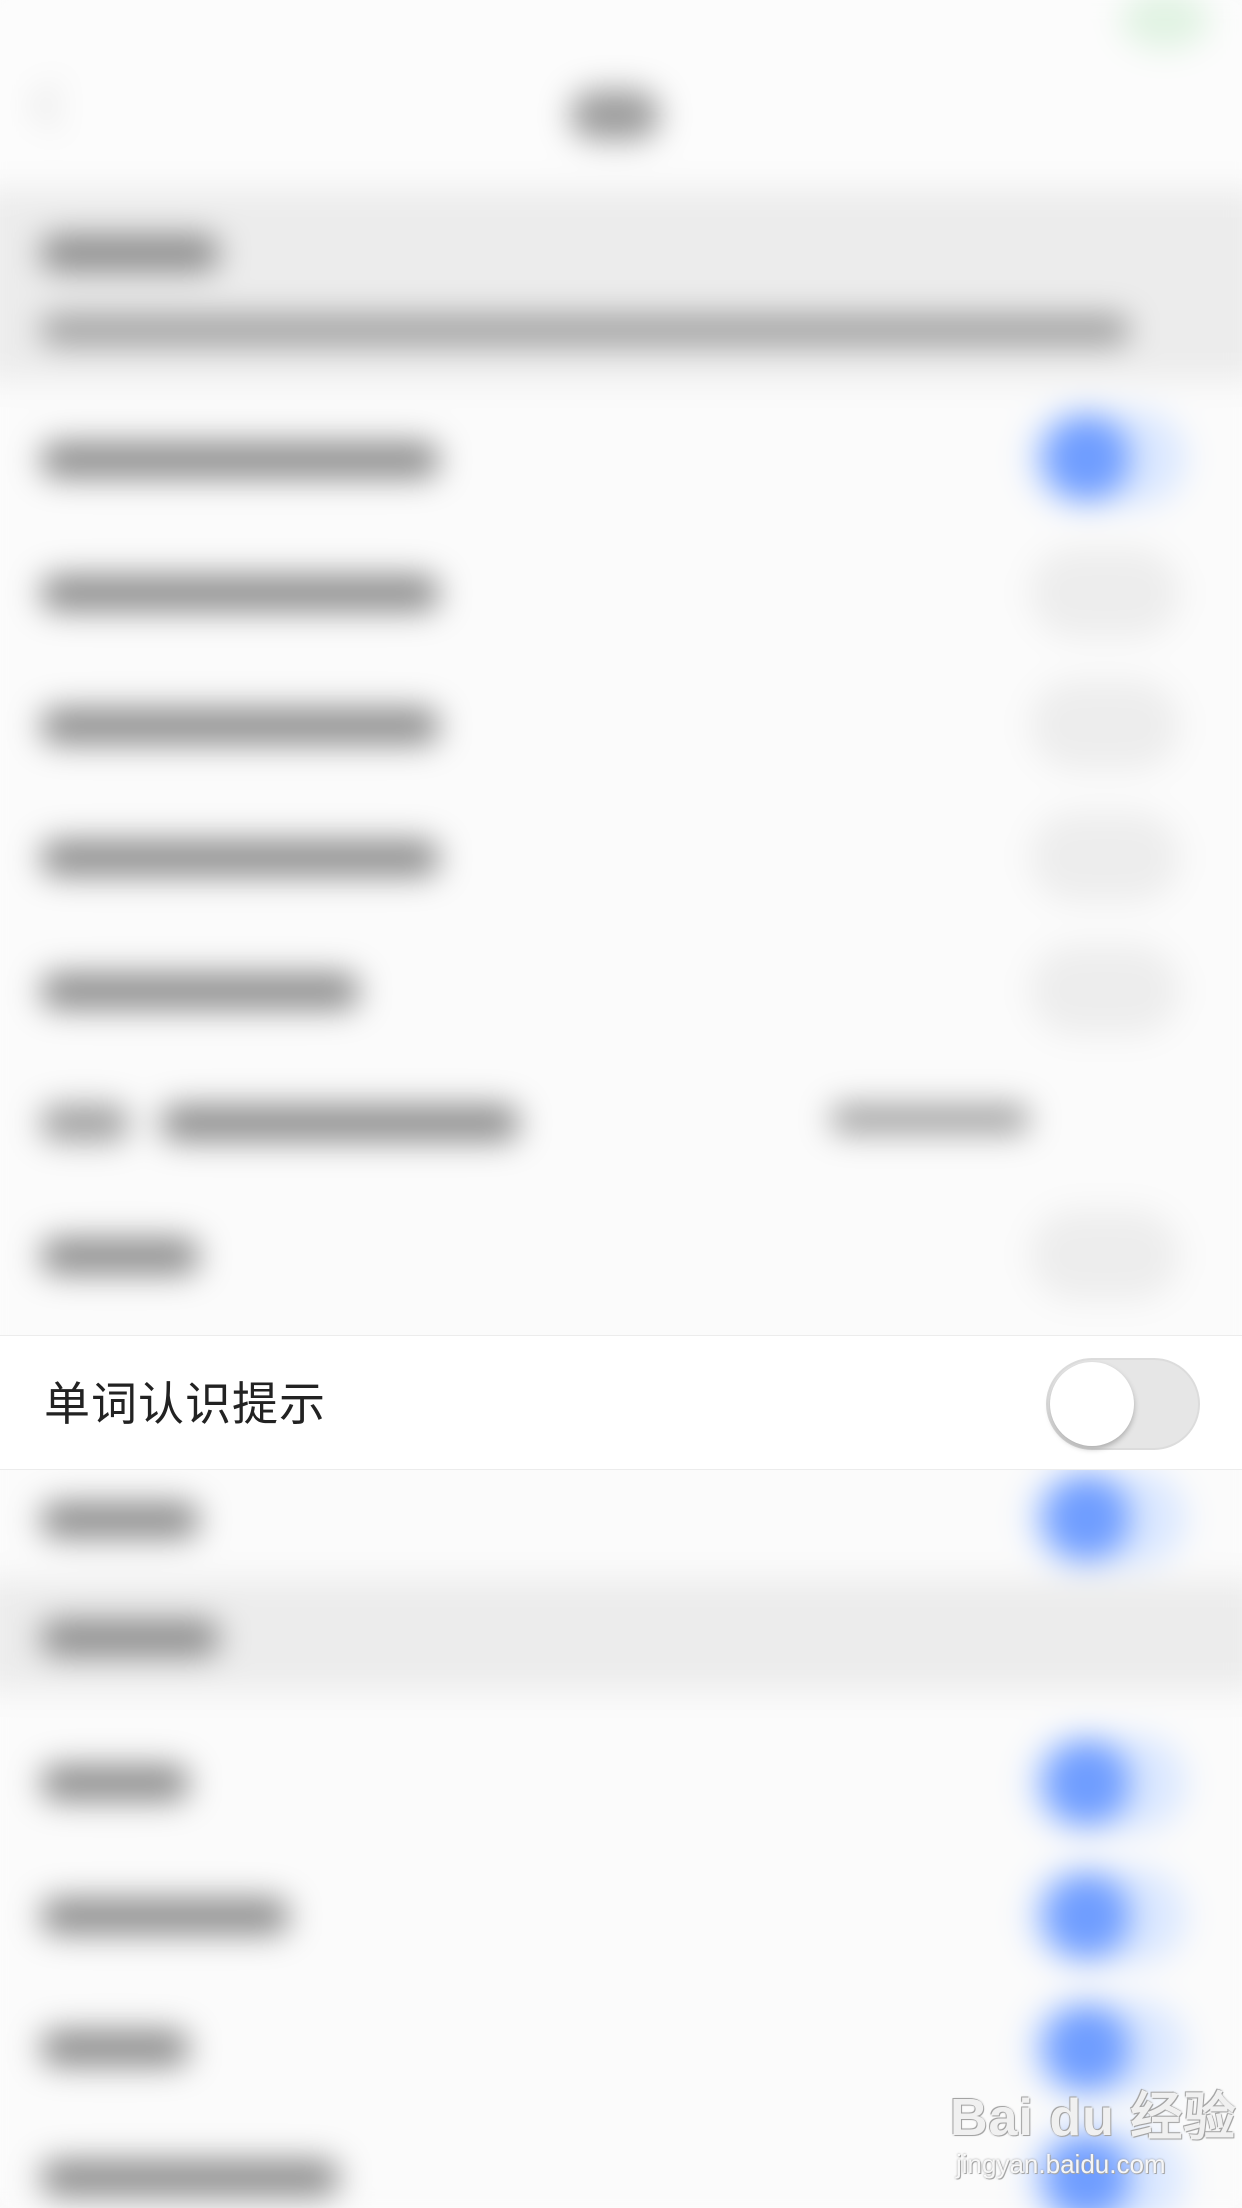 Image resolution: width=1242 pixels, height=2208 pixels. I want to click on watermark-logo: Bai du 经验, so click(1093, 2118).